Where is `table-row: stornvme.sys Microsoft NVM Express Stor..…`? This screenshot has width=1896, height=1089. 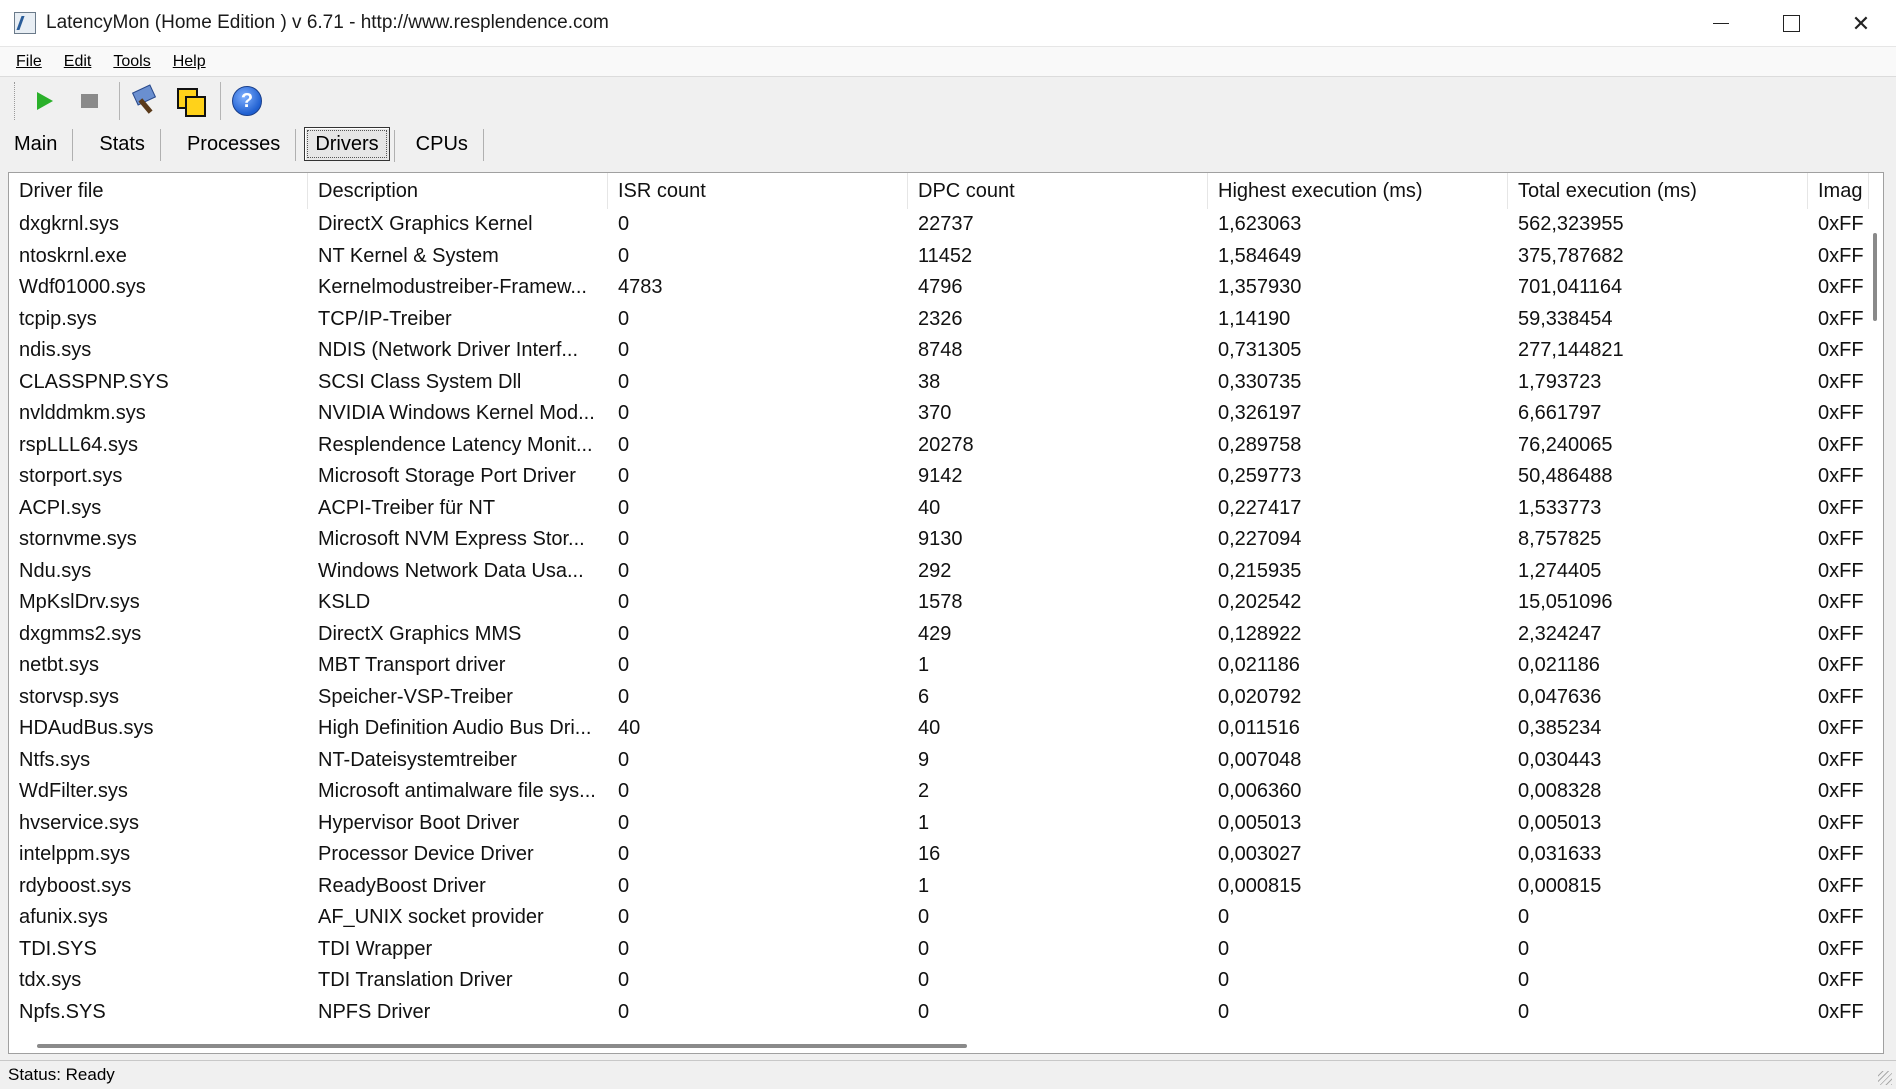
table-row: stornvme.sys Microsoft NVM Express Stor..… is located at coordinates (939, 540).